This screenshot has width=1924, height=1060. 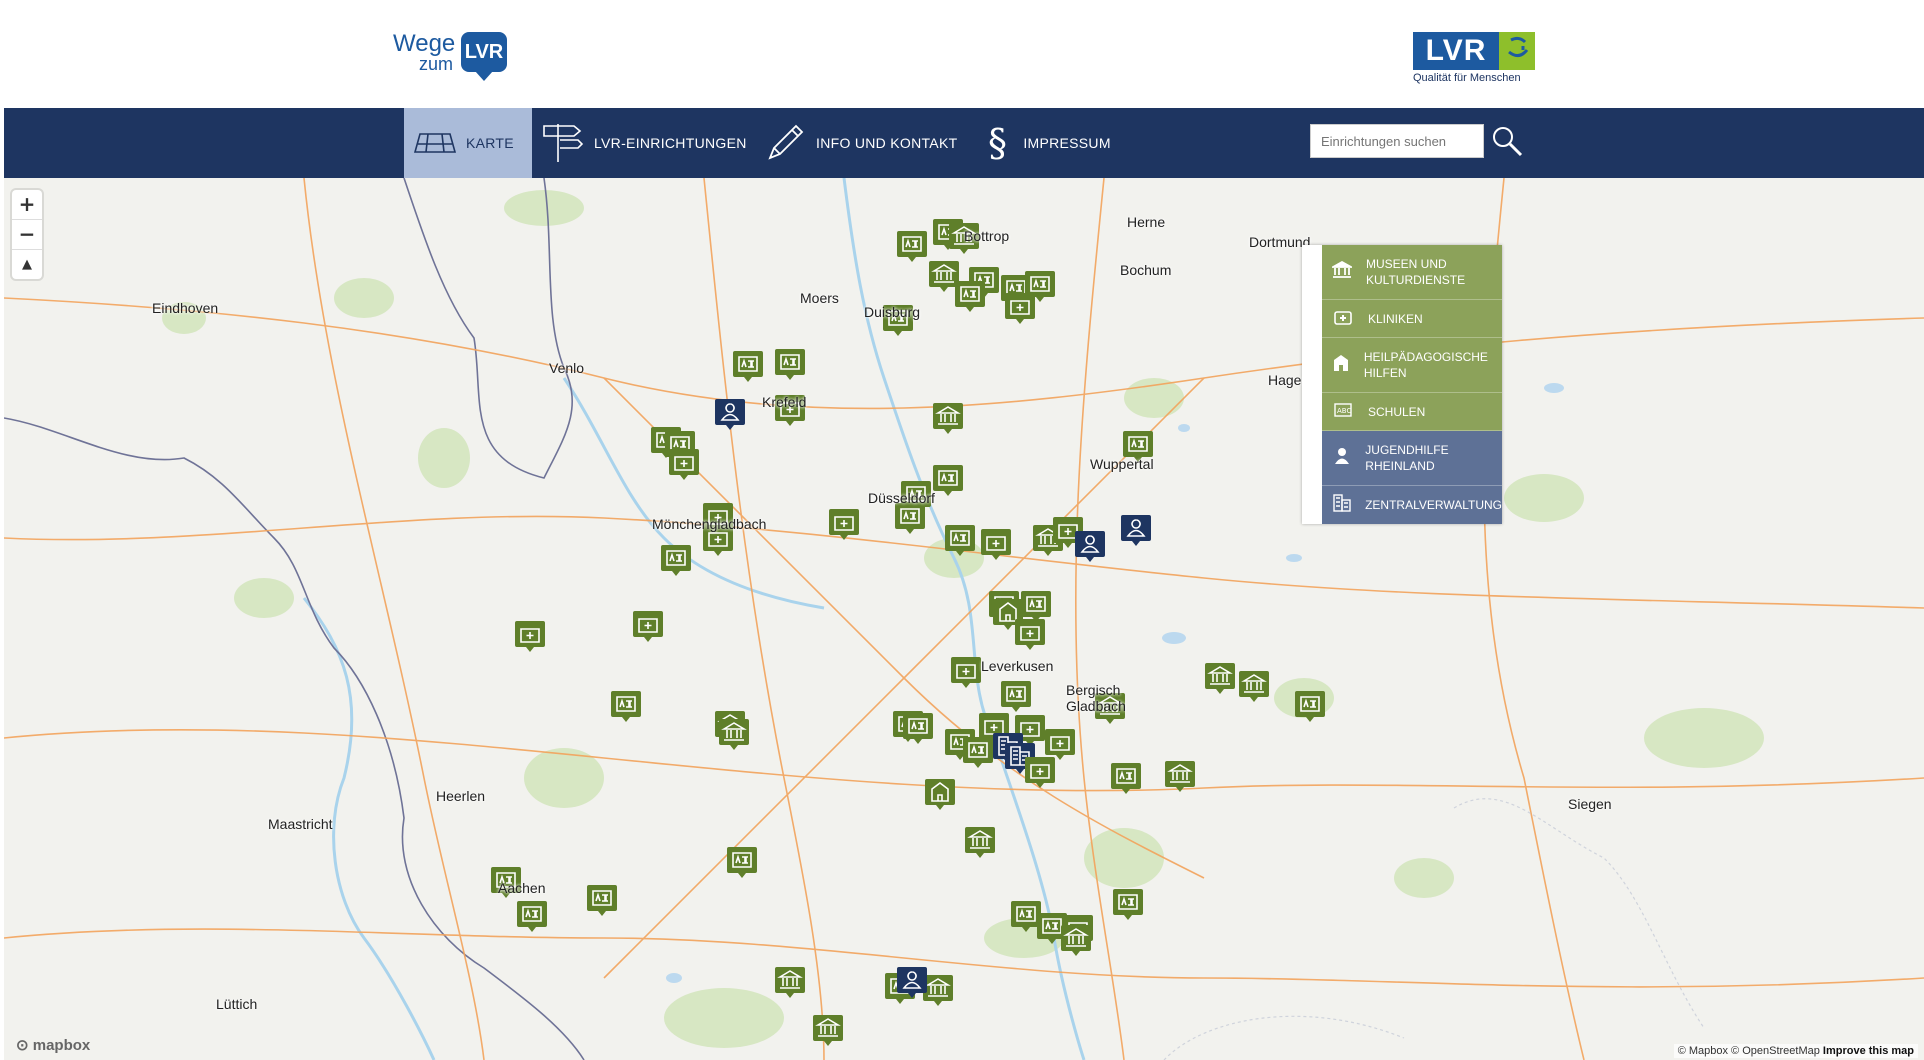 I want to click on city-label: Duisburg, so click(x=892, y=312).